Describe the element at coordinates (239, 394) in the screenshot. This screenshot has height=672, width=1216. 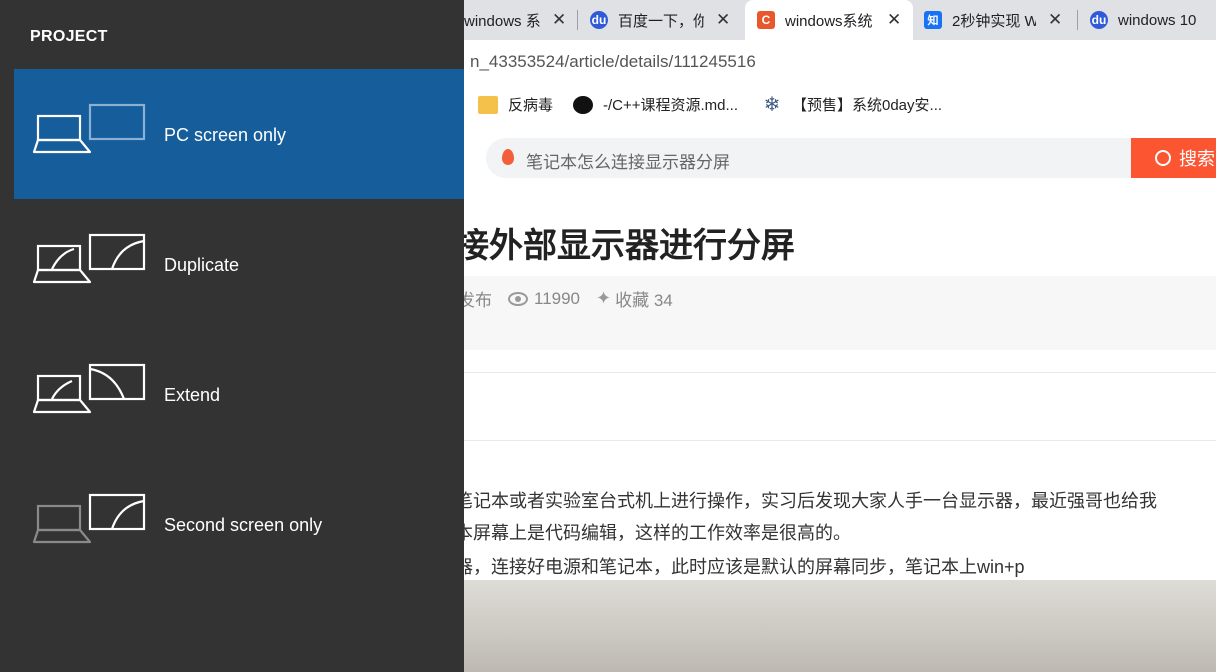
I see `option-extend: Extend` at that location.